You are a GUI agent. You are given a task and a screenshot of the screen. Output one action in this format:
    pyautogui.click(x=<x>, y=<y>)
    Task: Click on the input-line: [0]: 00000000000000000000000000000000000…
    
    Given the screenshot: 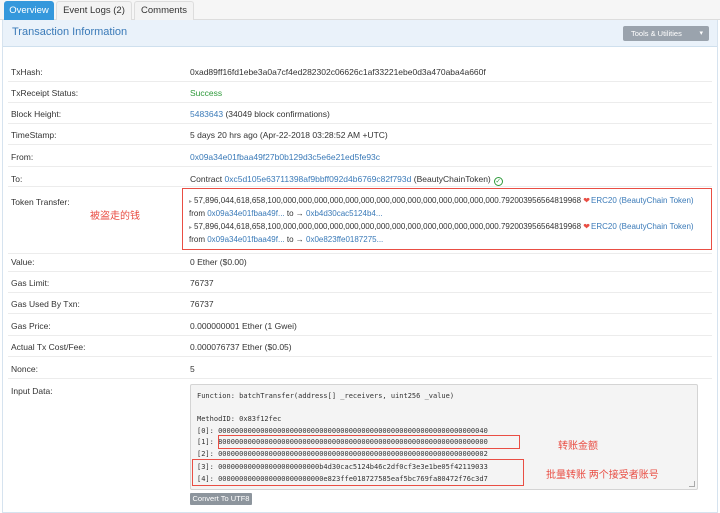 What is the action you would take?
    pyautogui.click(x=342, y=431)
    